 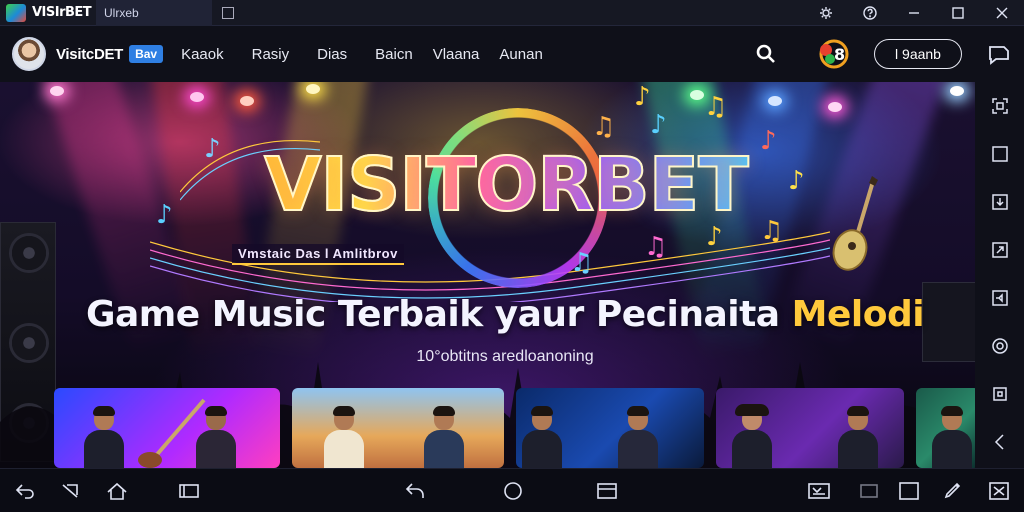 I want to click on nav-item-2: Rasiy, so click(x=271, y=54).